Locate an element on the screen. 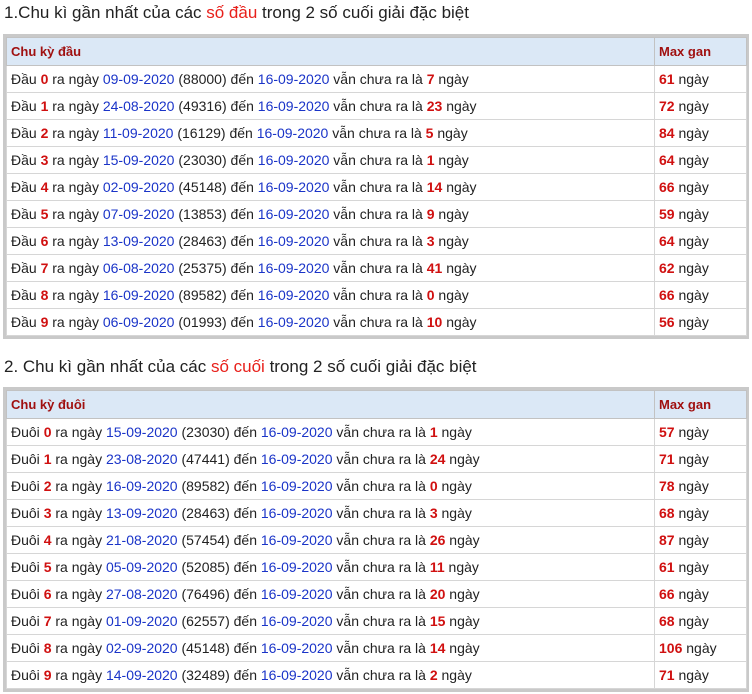 This screenshot has width=752, height=694. digit: 7 is located at coordinates (47, 621).